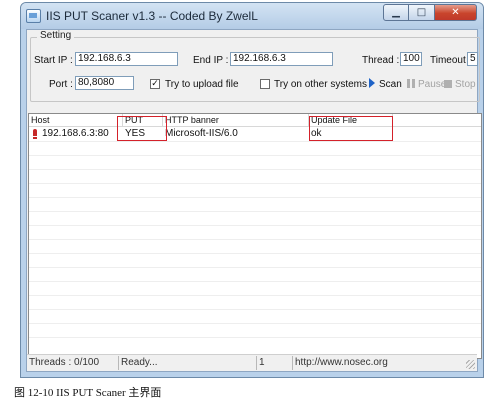  I want to click on app-icon, so click(33, 16).